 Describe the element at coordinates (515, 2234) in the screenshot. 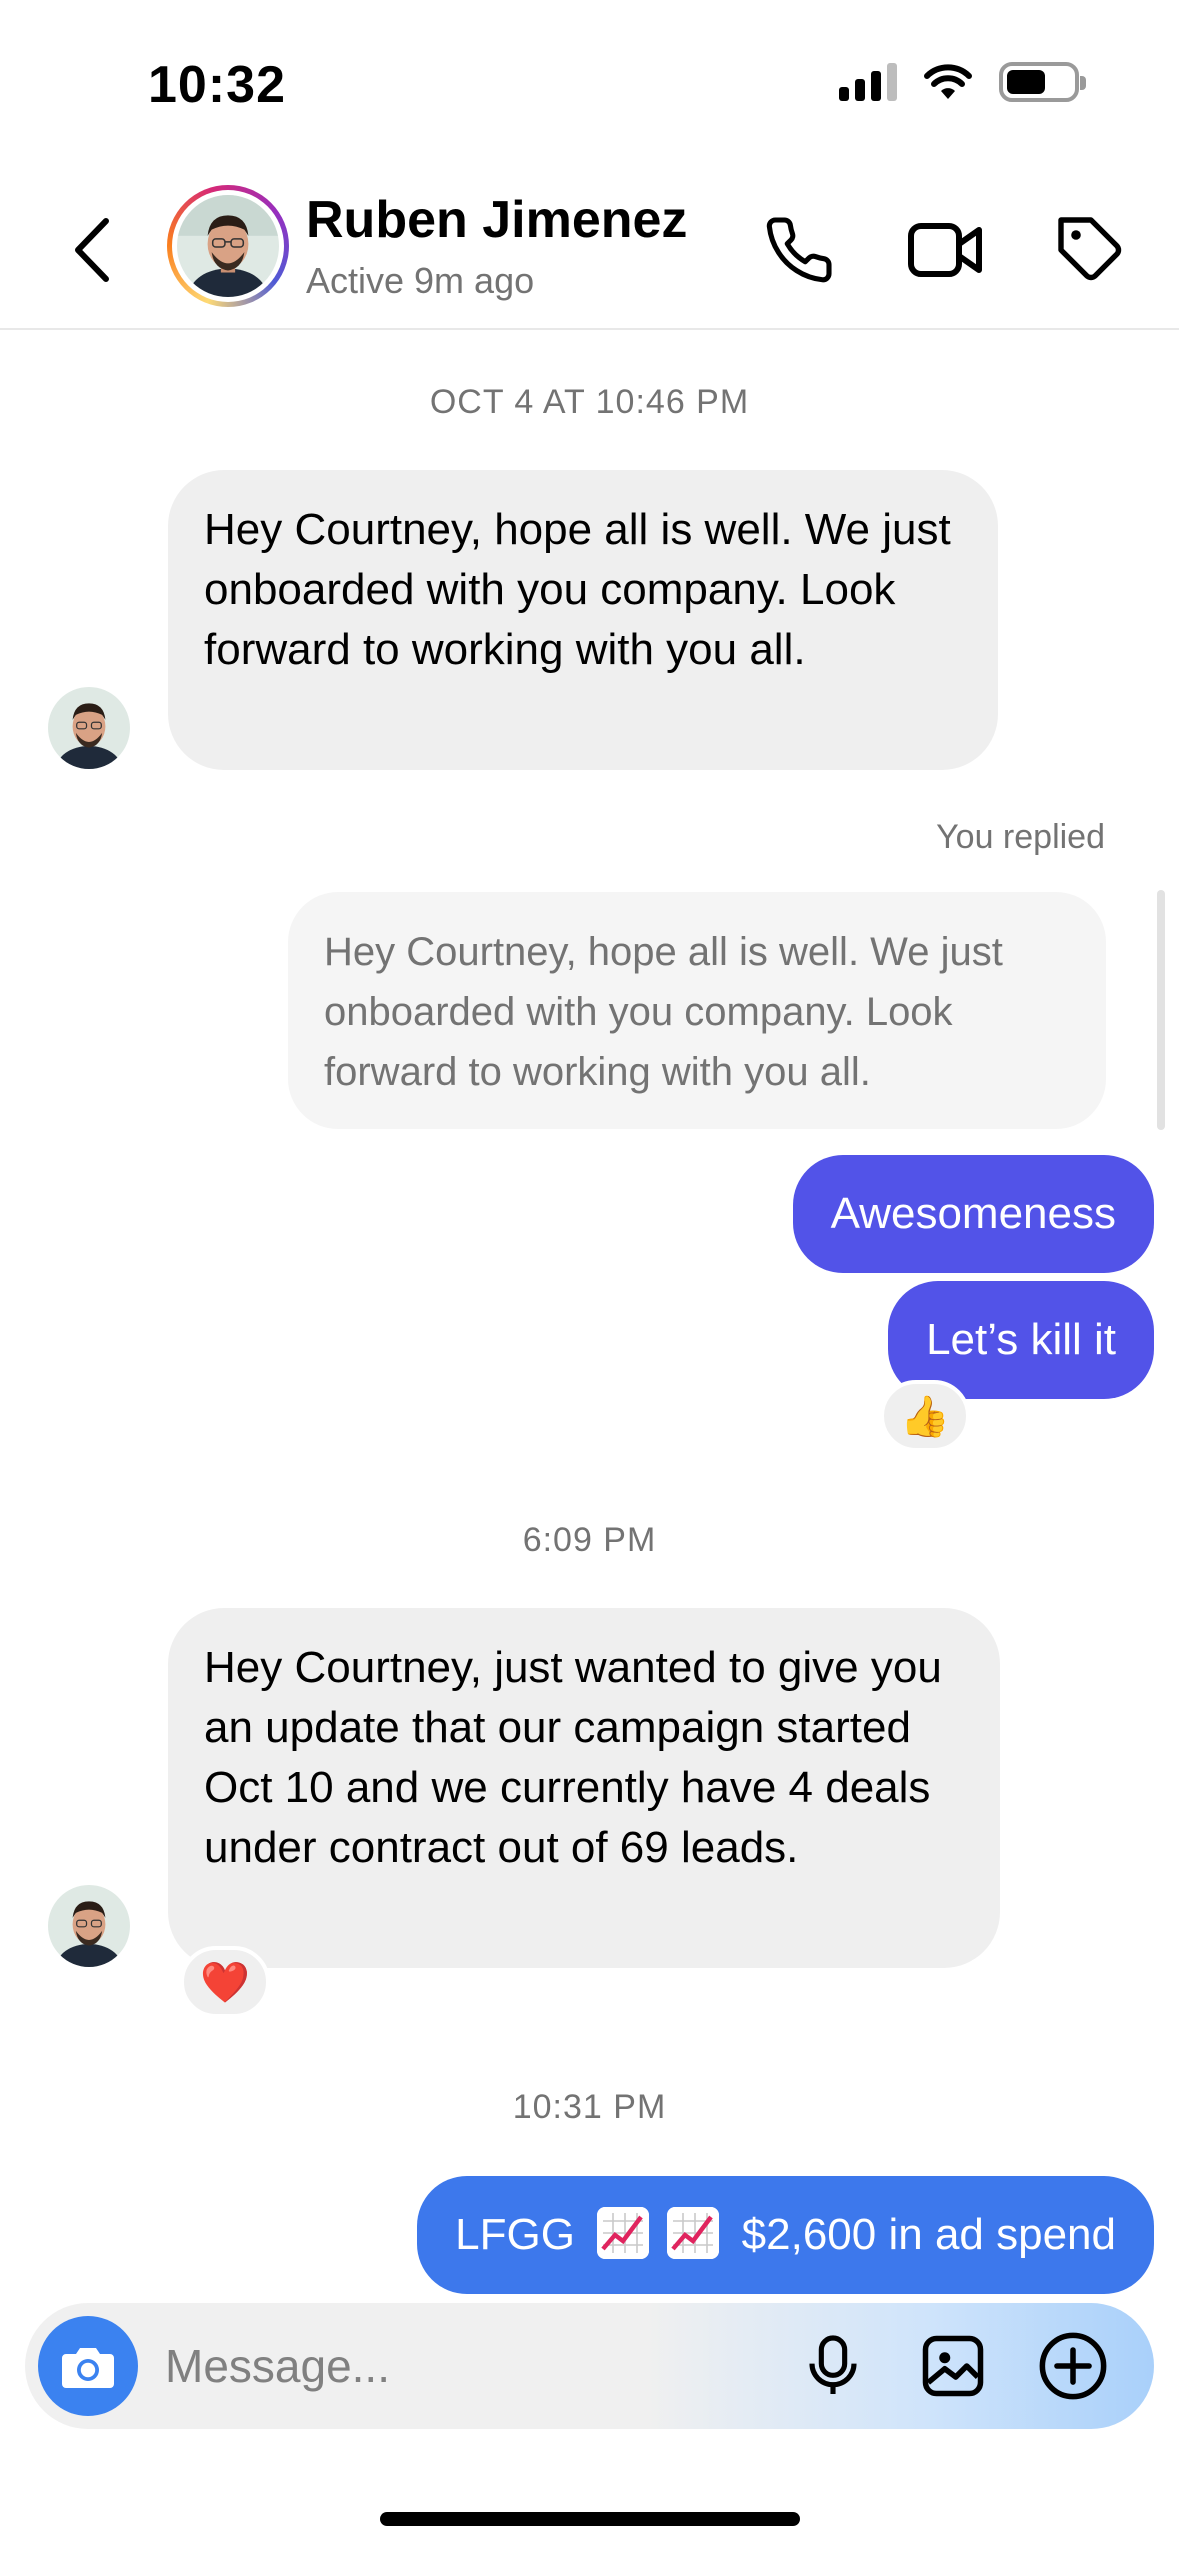

I see `message-text: LFGG` at that location.